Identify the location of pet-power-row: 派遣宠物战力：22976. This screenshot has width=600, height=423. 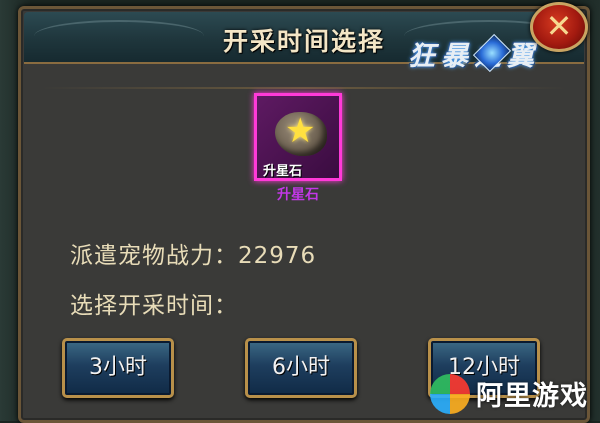
(193, 253).